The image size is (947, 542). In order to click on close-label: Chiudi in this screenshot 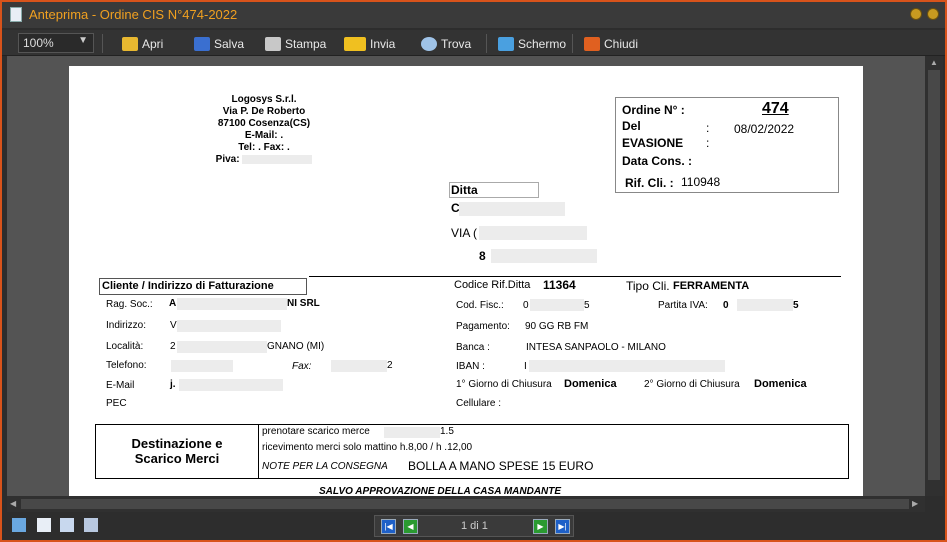, I will do `click(621, 44)`.